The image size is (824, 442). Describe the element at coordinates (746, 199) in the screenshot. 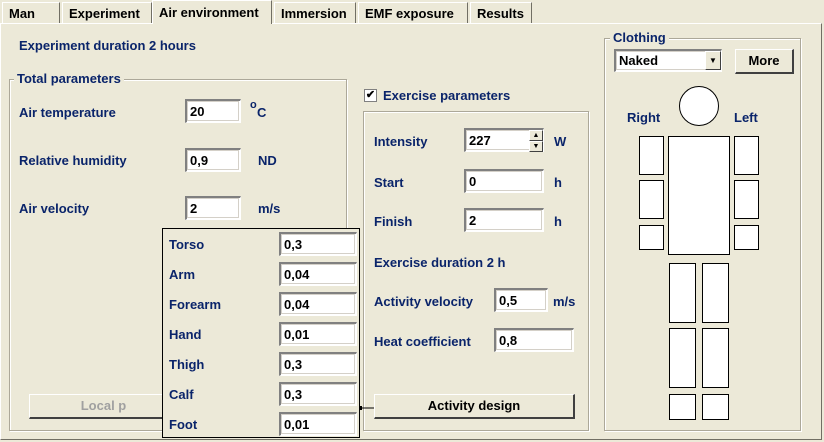

I see `body-left-forearm` at that location.